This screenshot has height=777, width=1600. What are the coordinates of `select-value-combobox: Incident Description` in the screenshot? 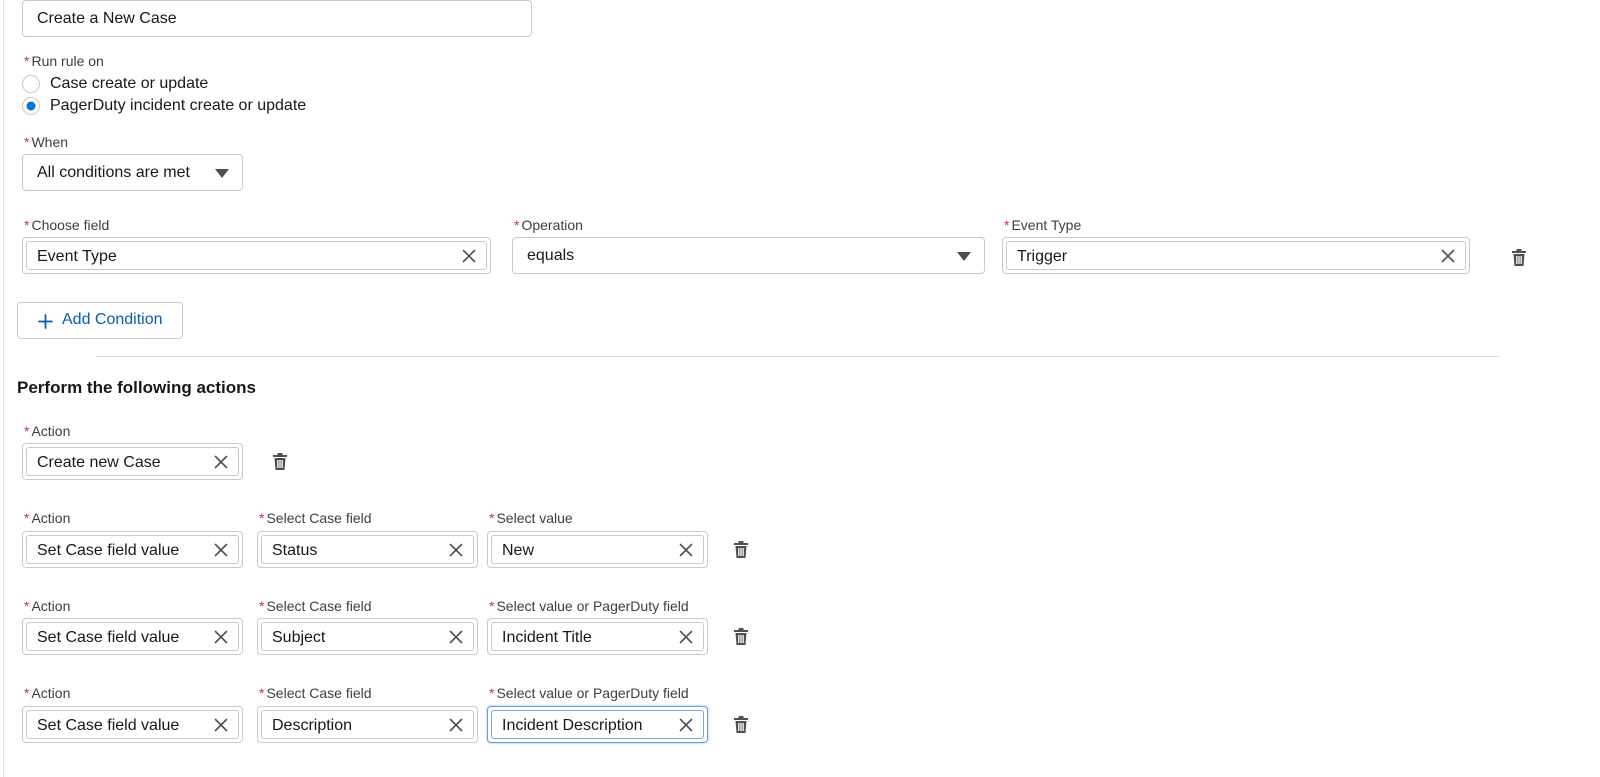 It's located at (597, 724).